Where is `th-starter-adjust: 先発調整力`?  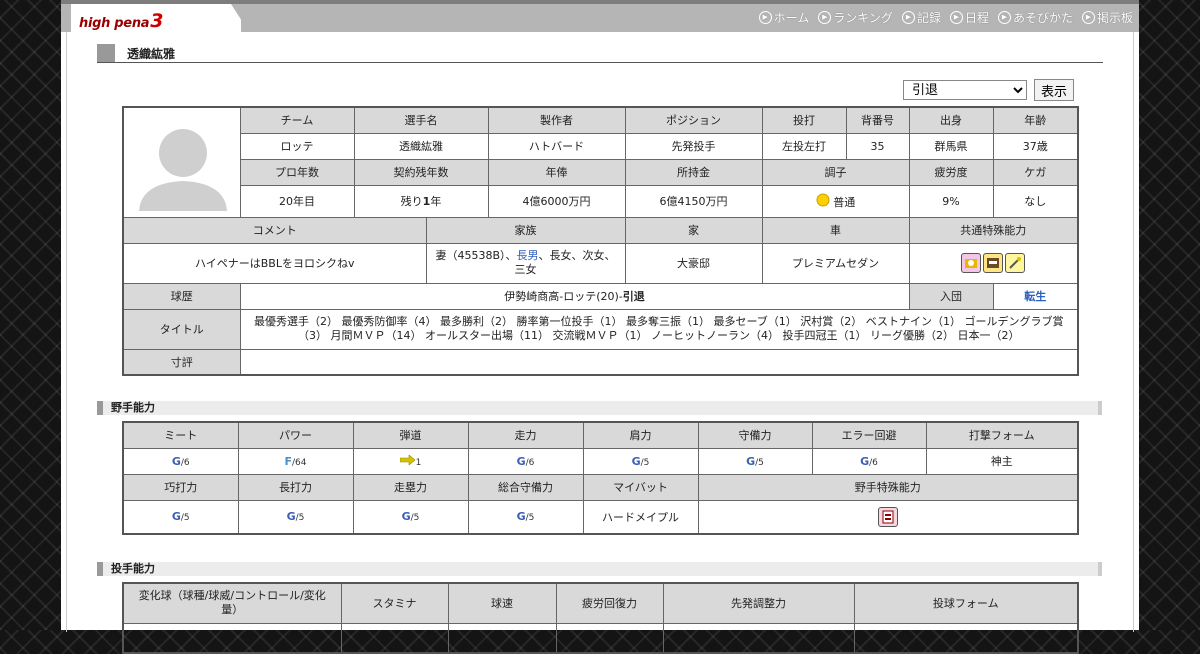
th-starter-adjust: 先発調整力 is located at coordinates (758, 603).